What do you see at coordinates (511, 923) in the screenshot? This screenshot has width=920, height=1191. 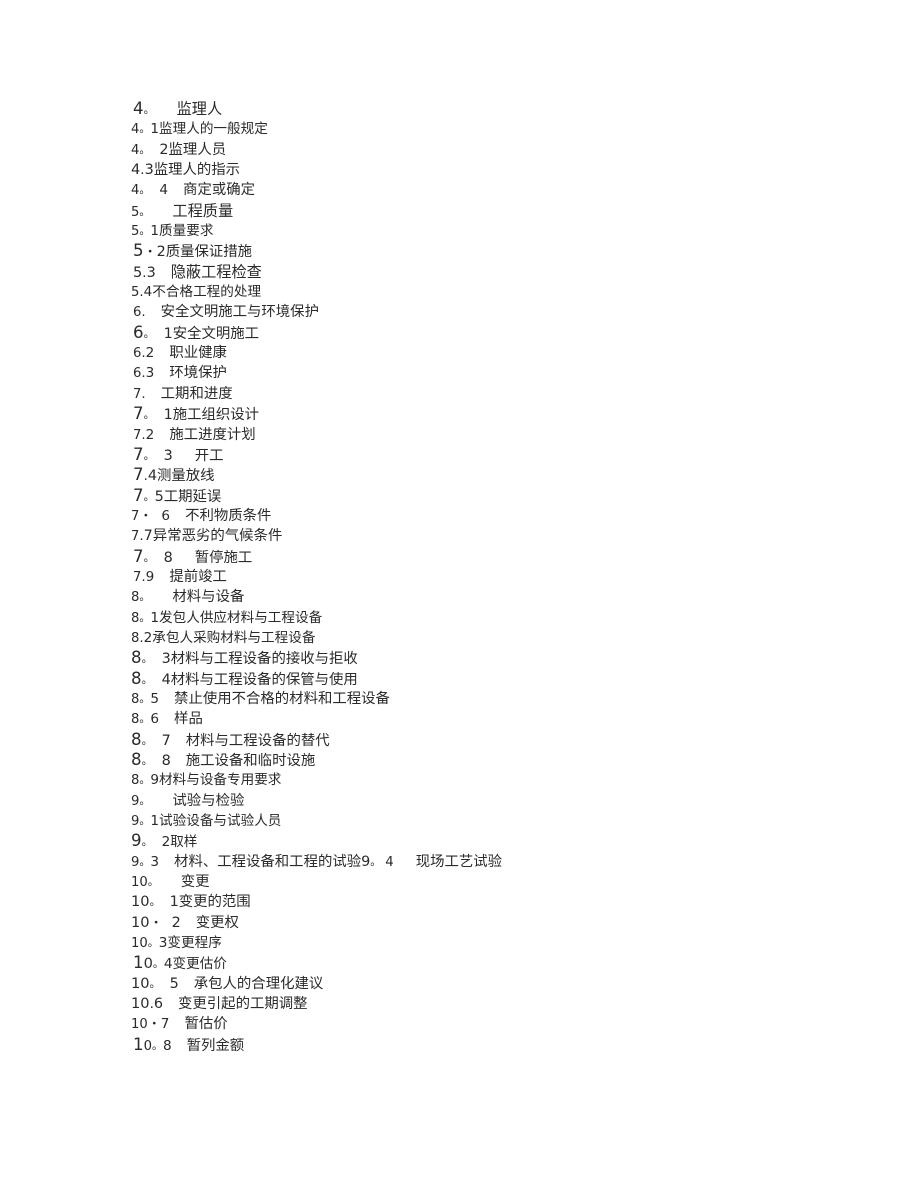 I see `toc-entry: 10・ 2 变更权` at bounding box center [511, 923].